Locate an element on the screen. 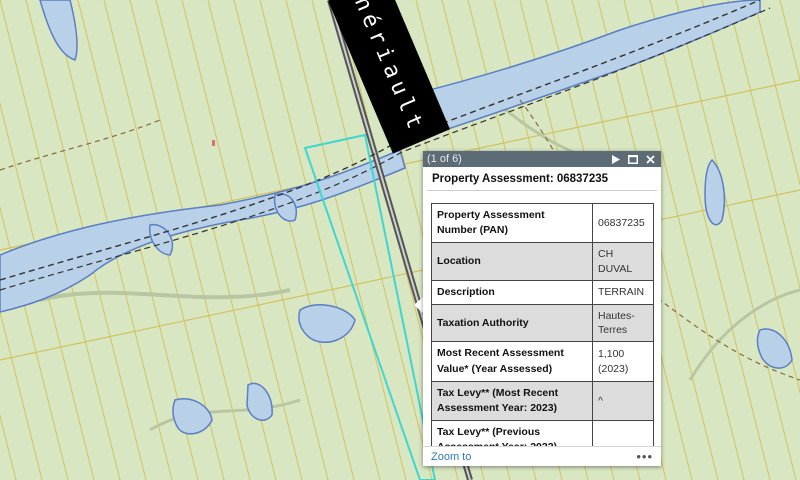  table-row: Taxation Authority Hautes-Terres is located at coordinates (542, 323).